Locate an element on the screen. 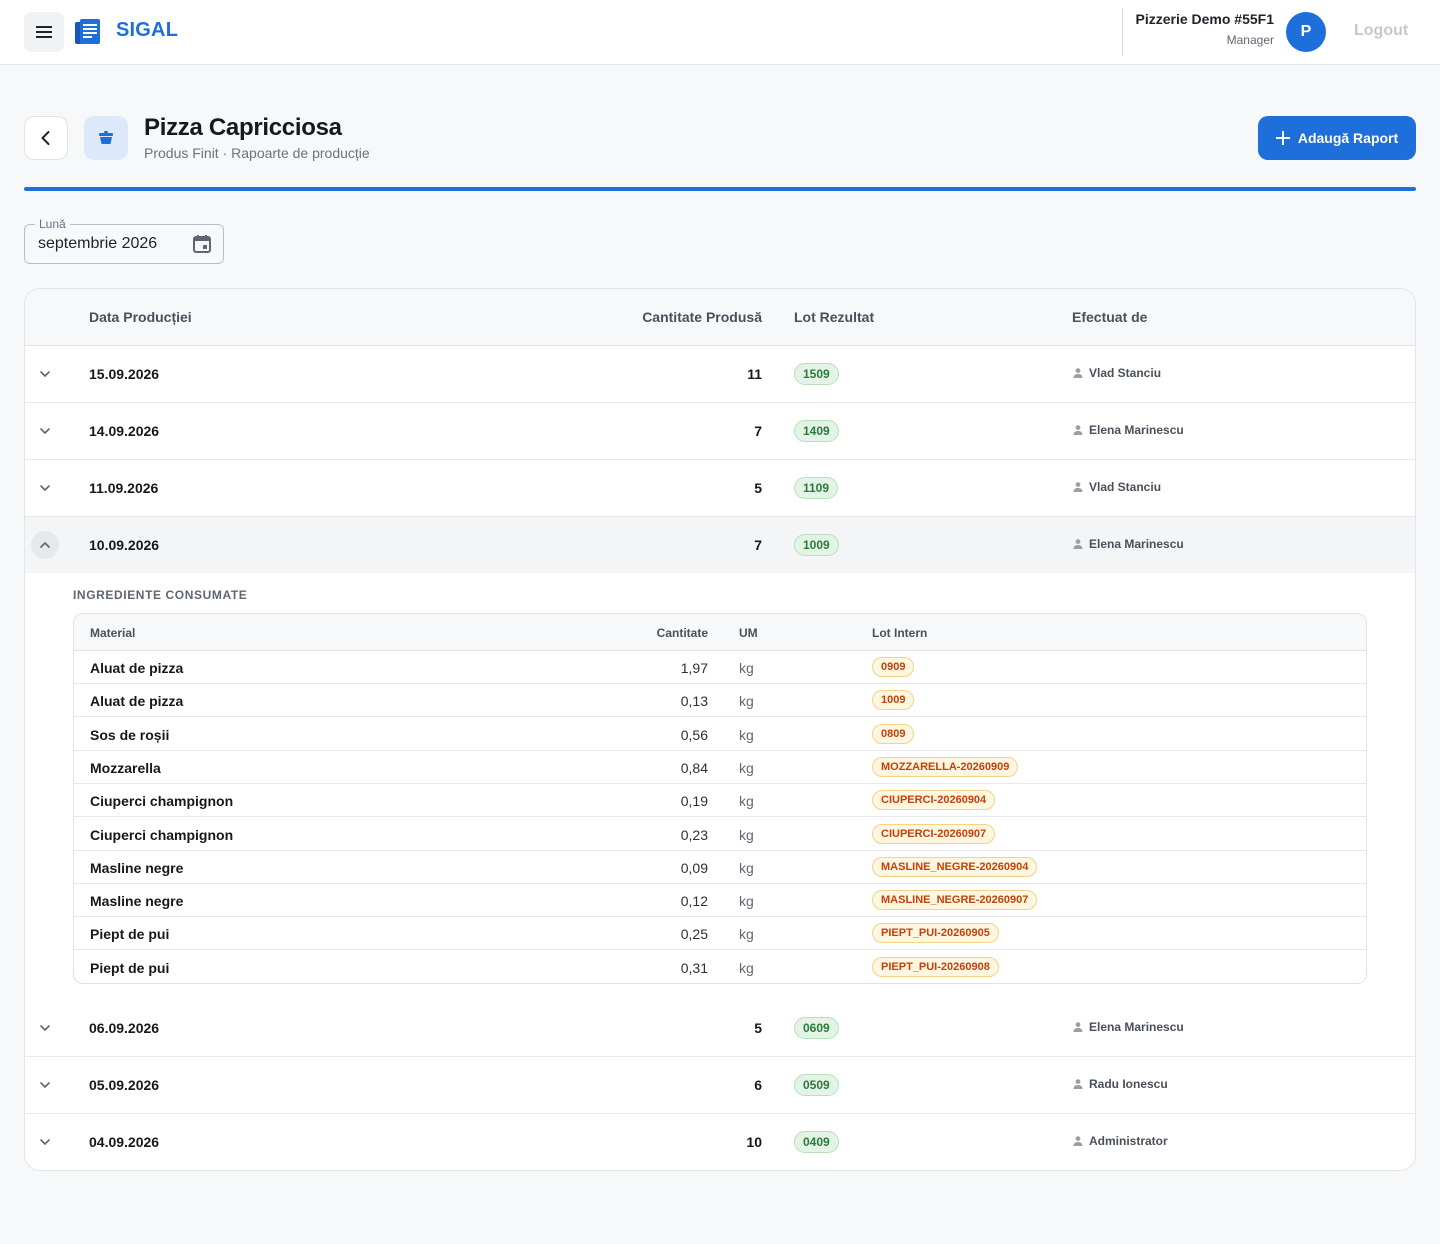 This screenshot has height=1244, width=1440. production-date: 06.09.2026 is located at coordinates (124, 1028).